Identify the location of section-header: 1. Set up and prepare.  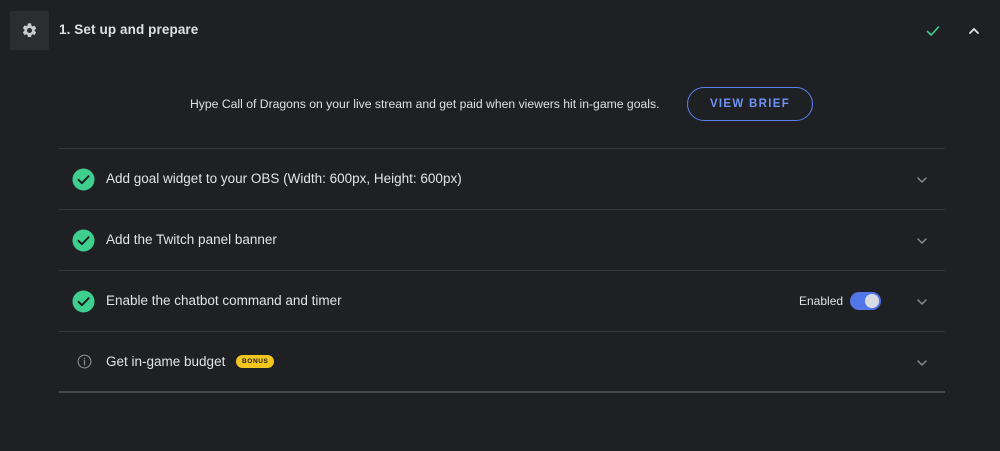
(500, 31).